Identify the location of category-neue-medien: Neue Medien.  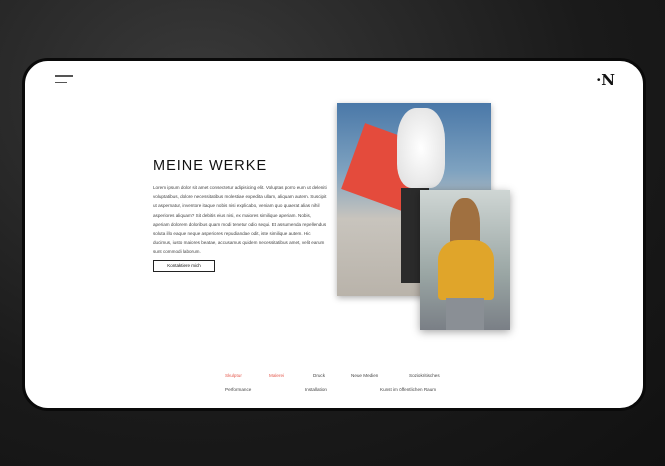
(364, 375).